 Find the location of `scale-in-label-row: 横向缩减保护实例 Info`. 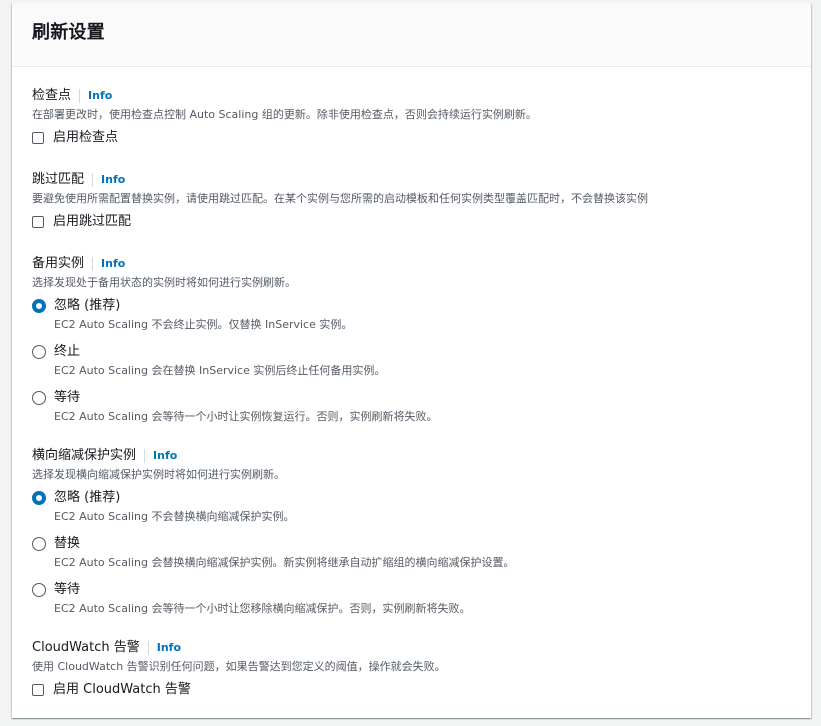

scale-in-label-row: 横向缩减保护实例 Info is located at coordinates (273, 456).